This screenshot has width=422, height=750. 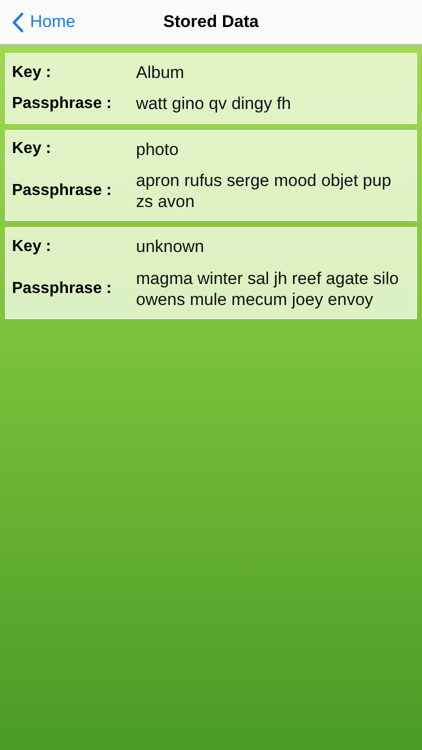 What do you see at coordinates (214, 103) in the screenshot?
I see `passphrase-value: watt gino qv dingy fh` at bounding box center [214, 103].